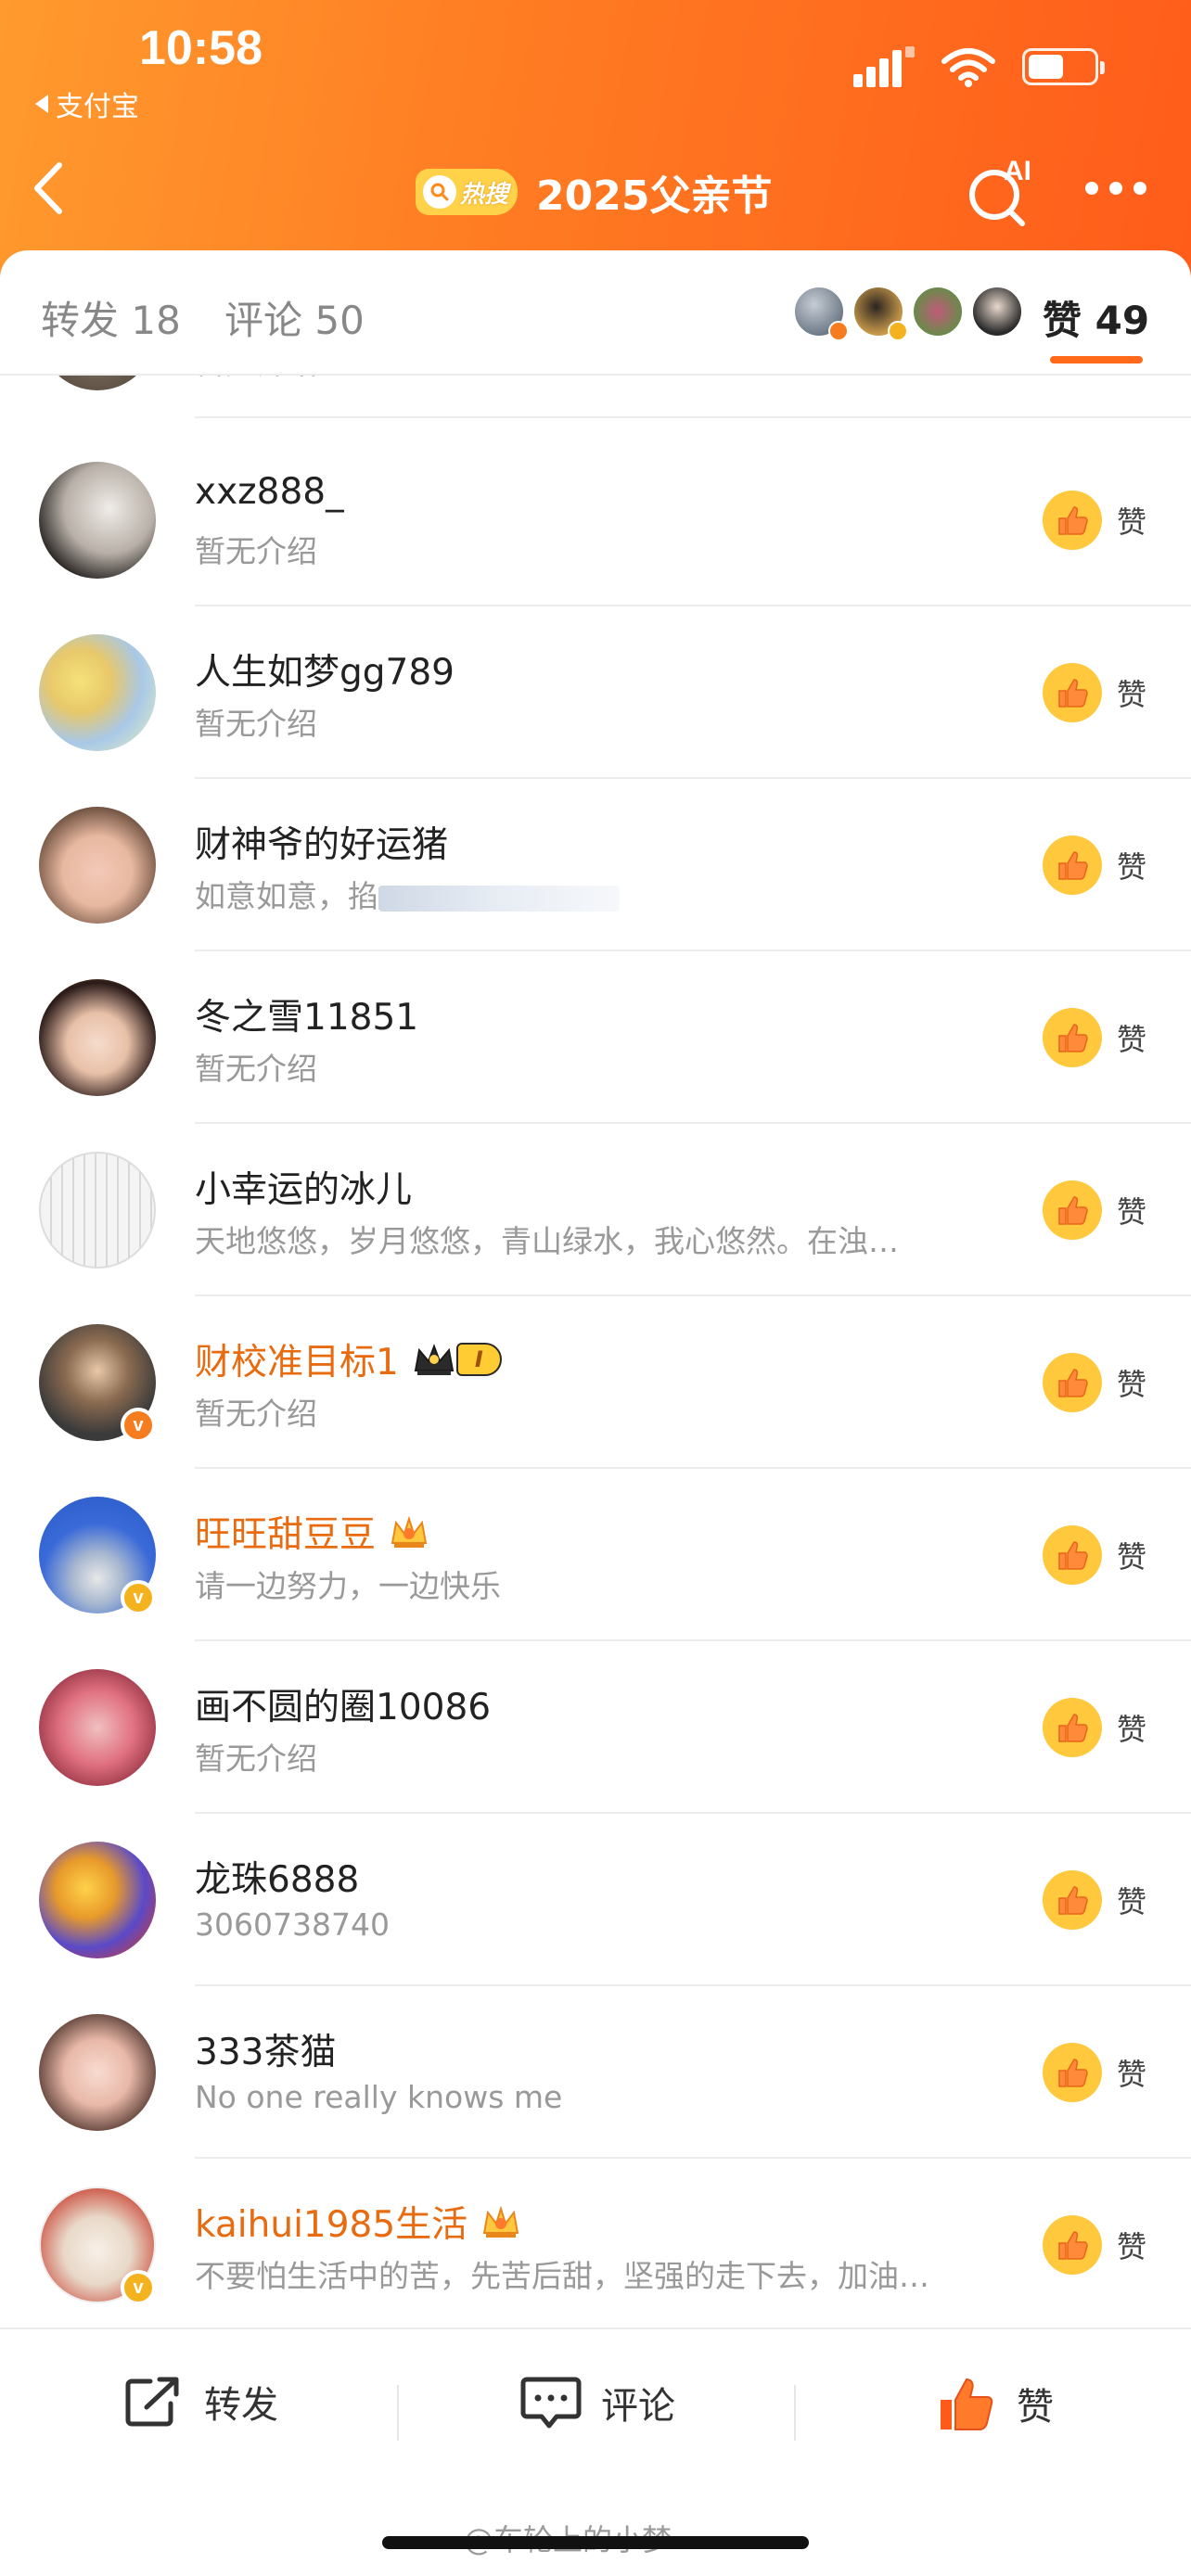  Describe the element at coordinates (595, 139) in the screenshot. I see `header: 10:58 支付宝 热搜 2025父亲节 AI` at that location.